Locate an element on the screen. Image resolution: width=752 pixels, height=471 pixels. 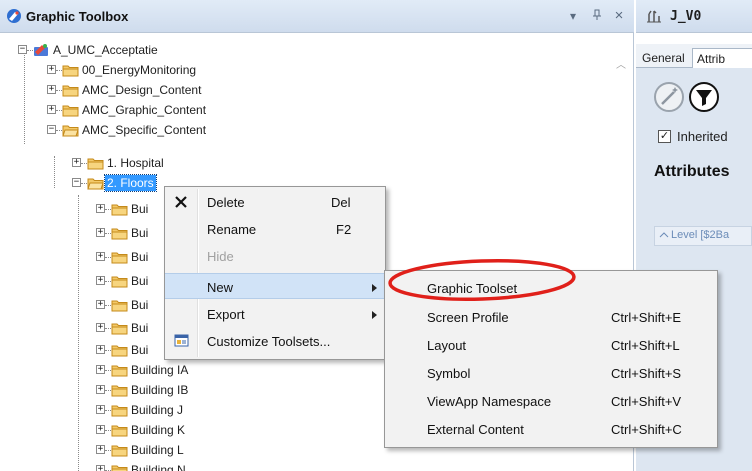
tree-node: + Building IB is located at coordinates (246, 390).